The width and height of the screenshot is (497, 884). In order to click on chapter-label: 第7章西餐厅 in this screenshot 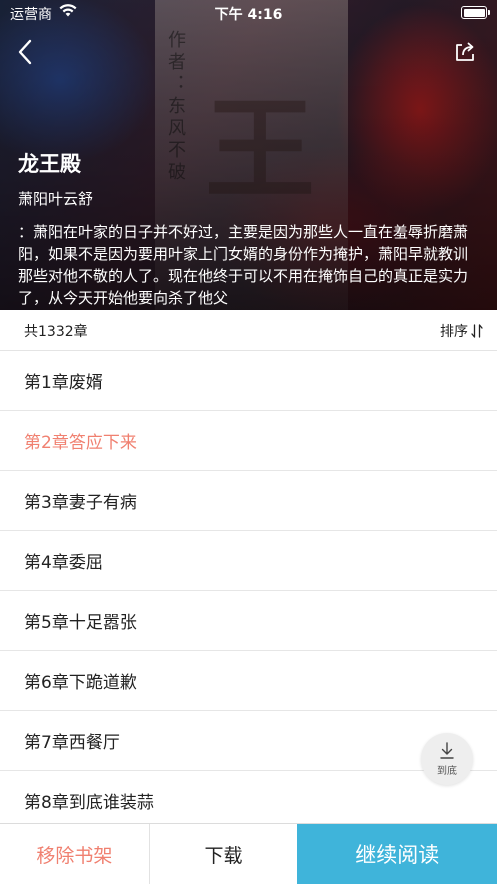, I will do `click(72, 743)`.